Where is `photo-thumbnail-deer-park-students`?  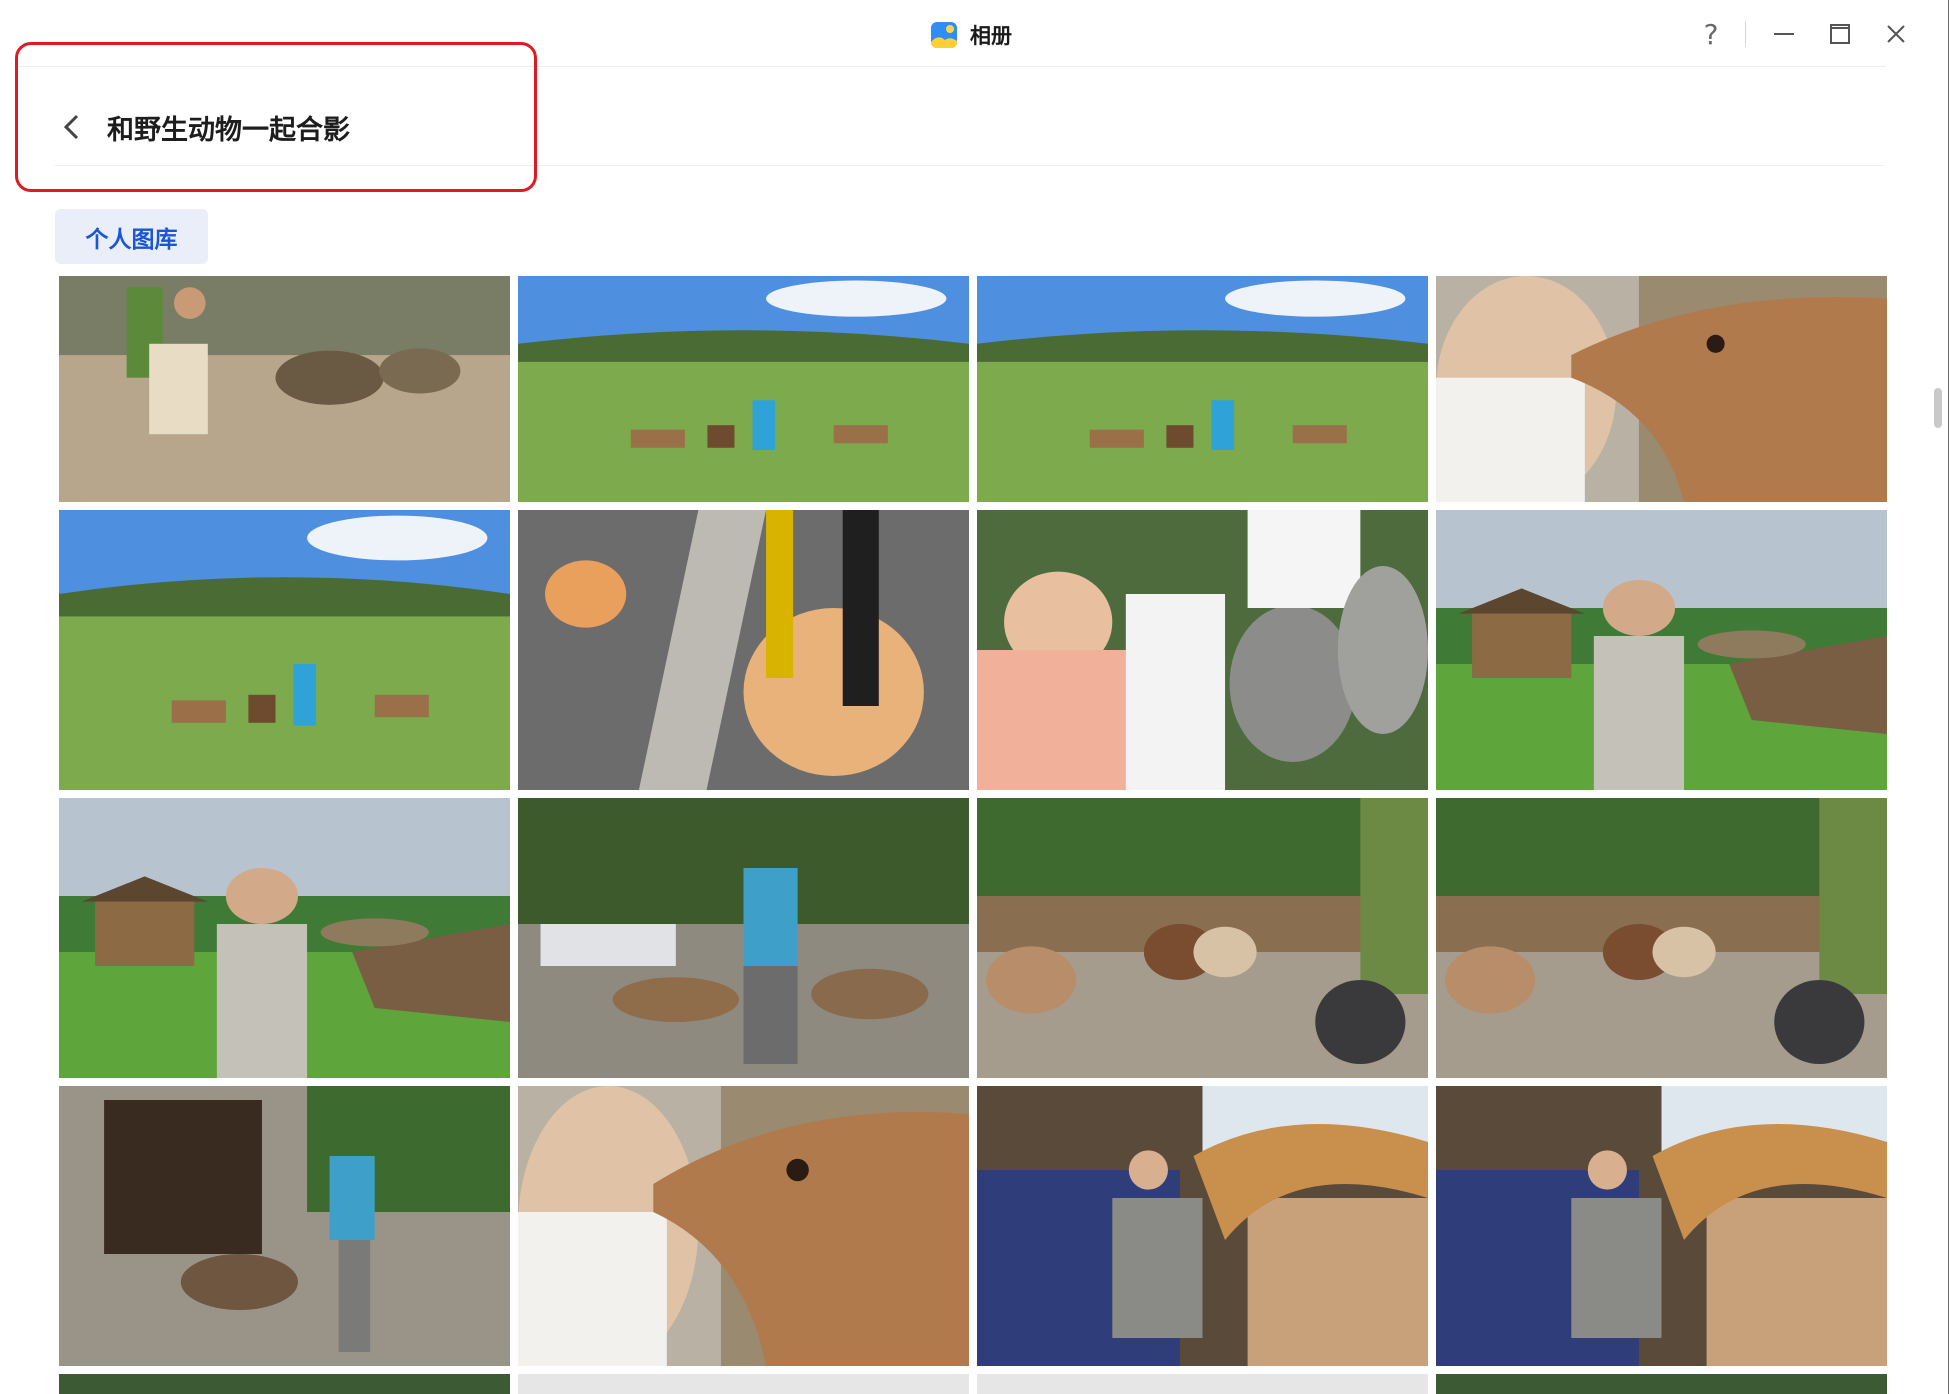
photo-thumbnail-deer-park-students is located at coordinates (743, 938).